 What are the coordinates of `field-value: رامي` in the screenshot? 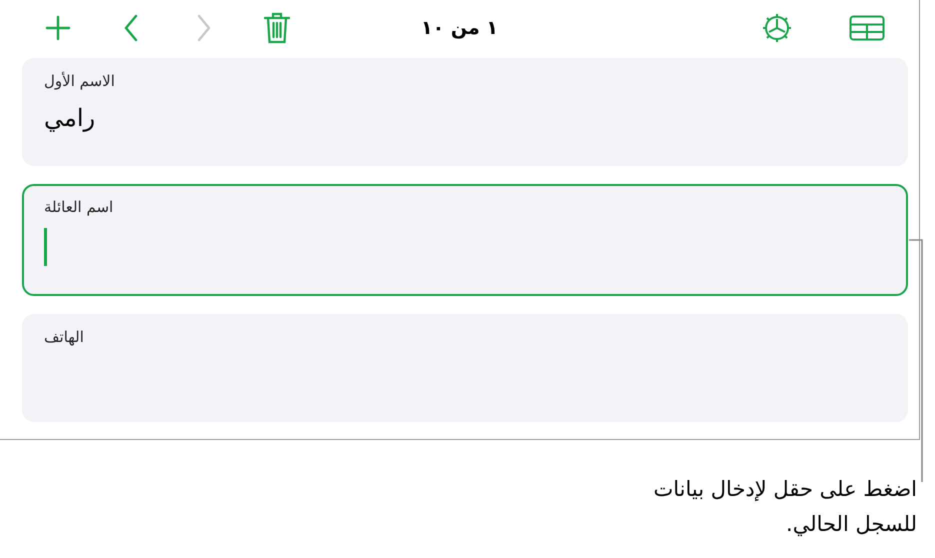 It's located at (70, 118).